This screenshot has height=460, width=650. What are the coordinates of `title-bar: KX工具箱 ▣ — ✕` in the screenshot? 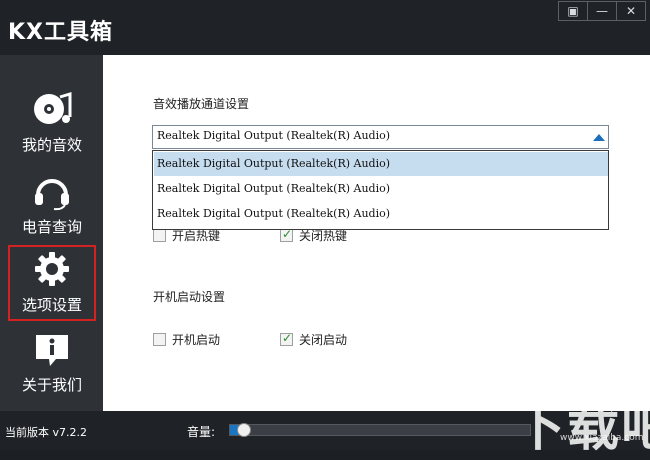 It's located at (325, 27).